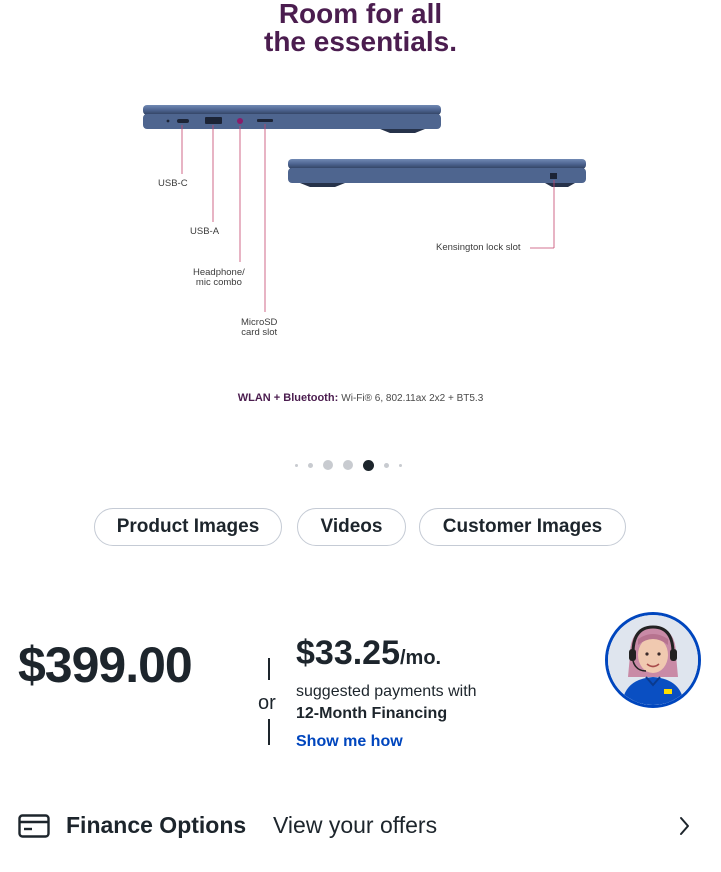  Describe the element at coordinates (421, 658) in the screenshot. I see `monthly-per: /mo.` at that location.